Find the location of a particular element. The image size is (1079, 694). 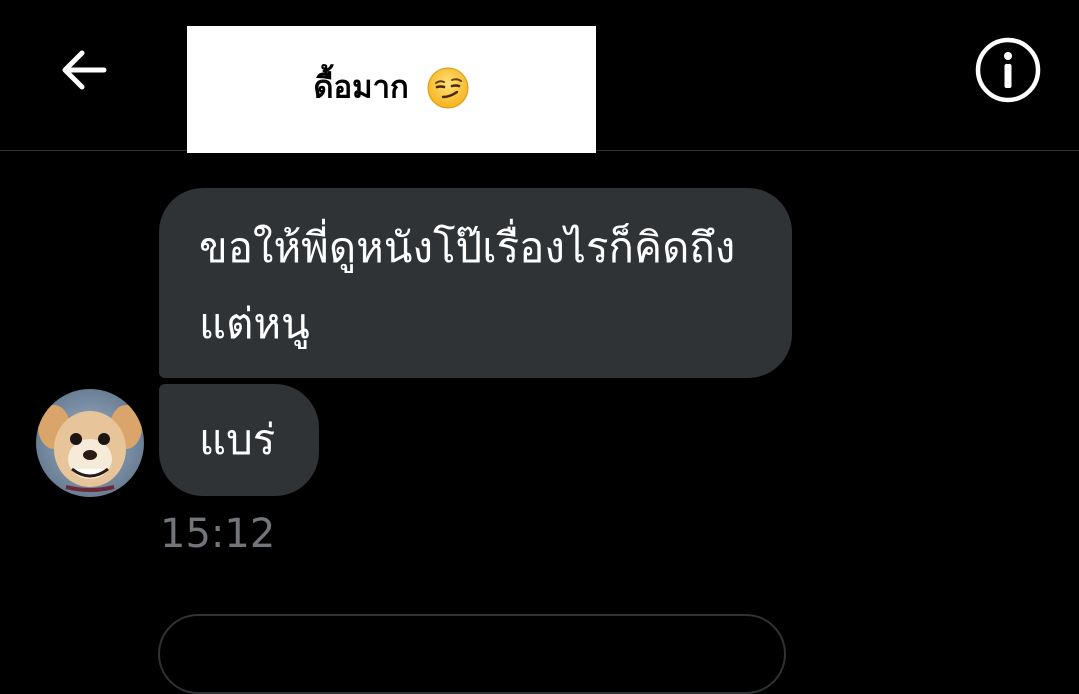

message-text: ขอให้พี่ดูหนังโป๊เรื่องไรก็คิดถึงแต่หนู is located at coordinates (467, 285).